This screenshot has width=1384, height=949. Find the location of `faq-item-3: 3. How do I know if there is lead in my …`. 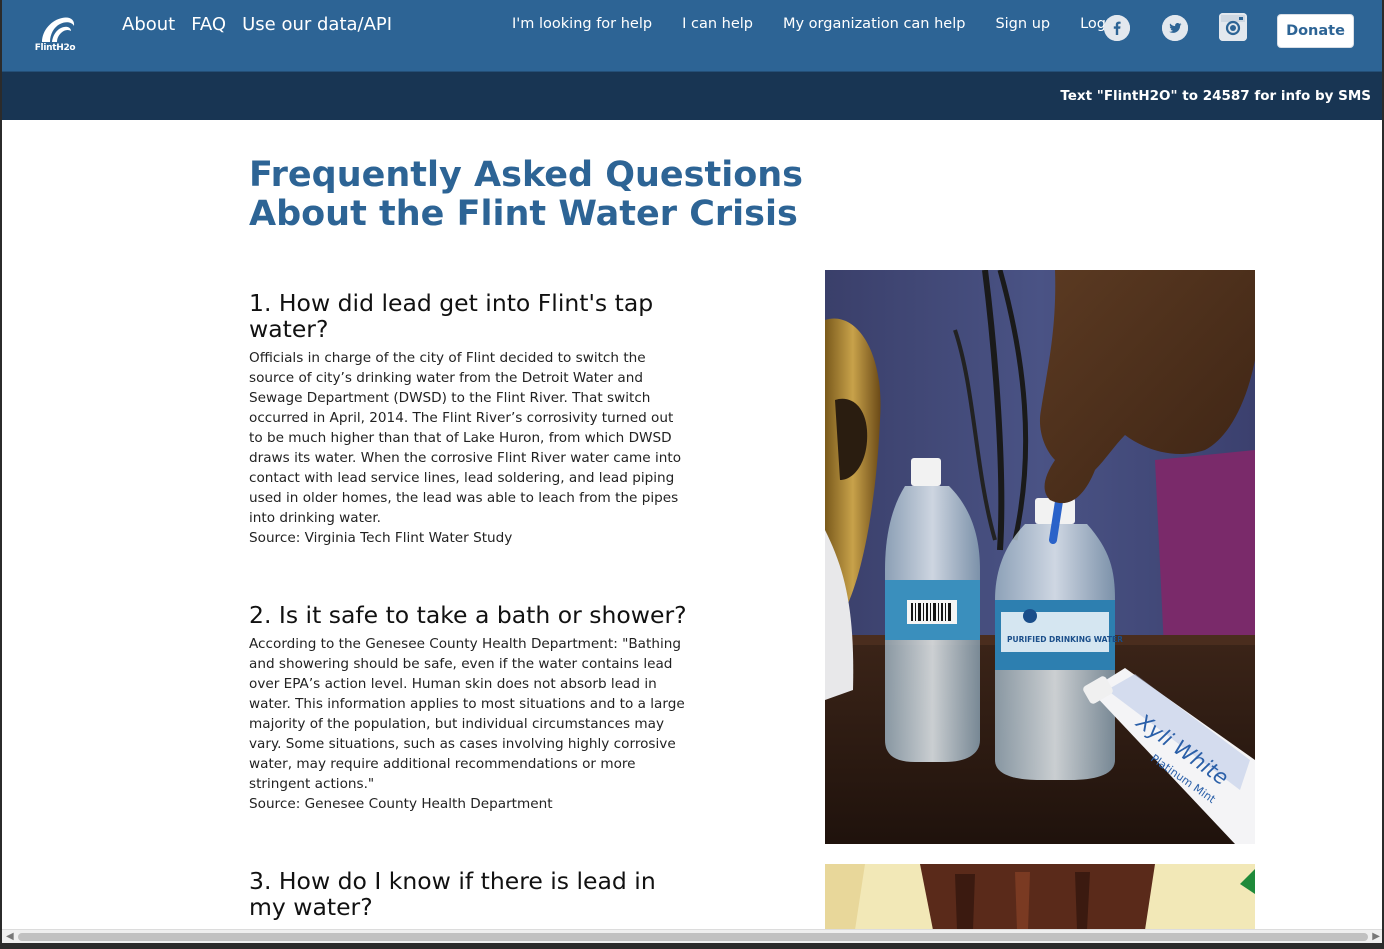

faq-item-3: 3. How do I know if there is lead in my … is located at coordinates (469, 897).